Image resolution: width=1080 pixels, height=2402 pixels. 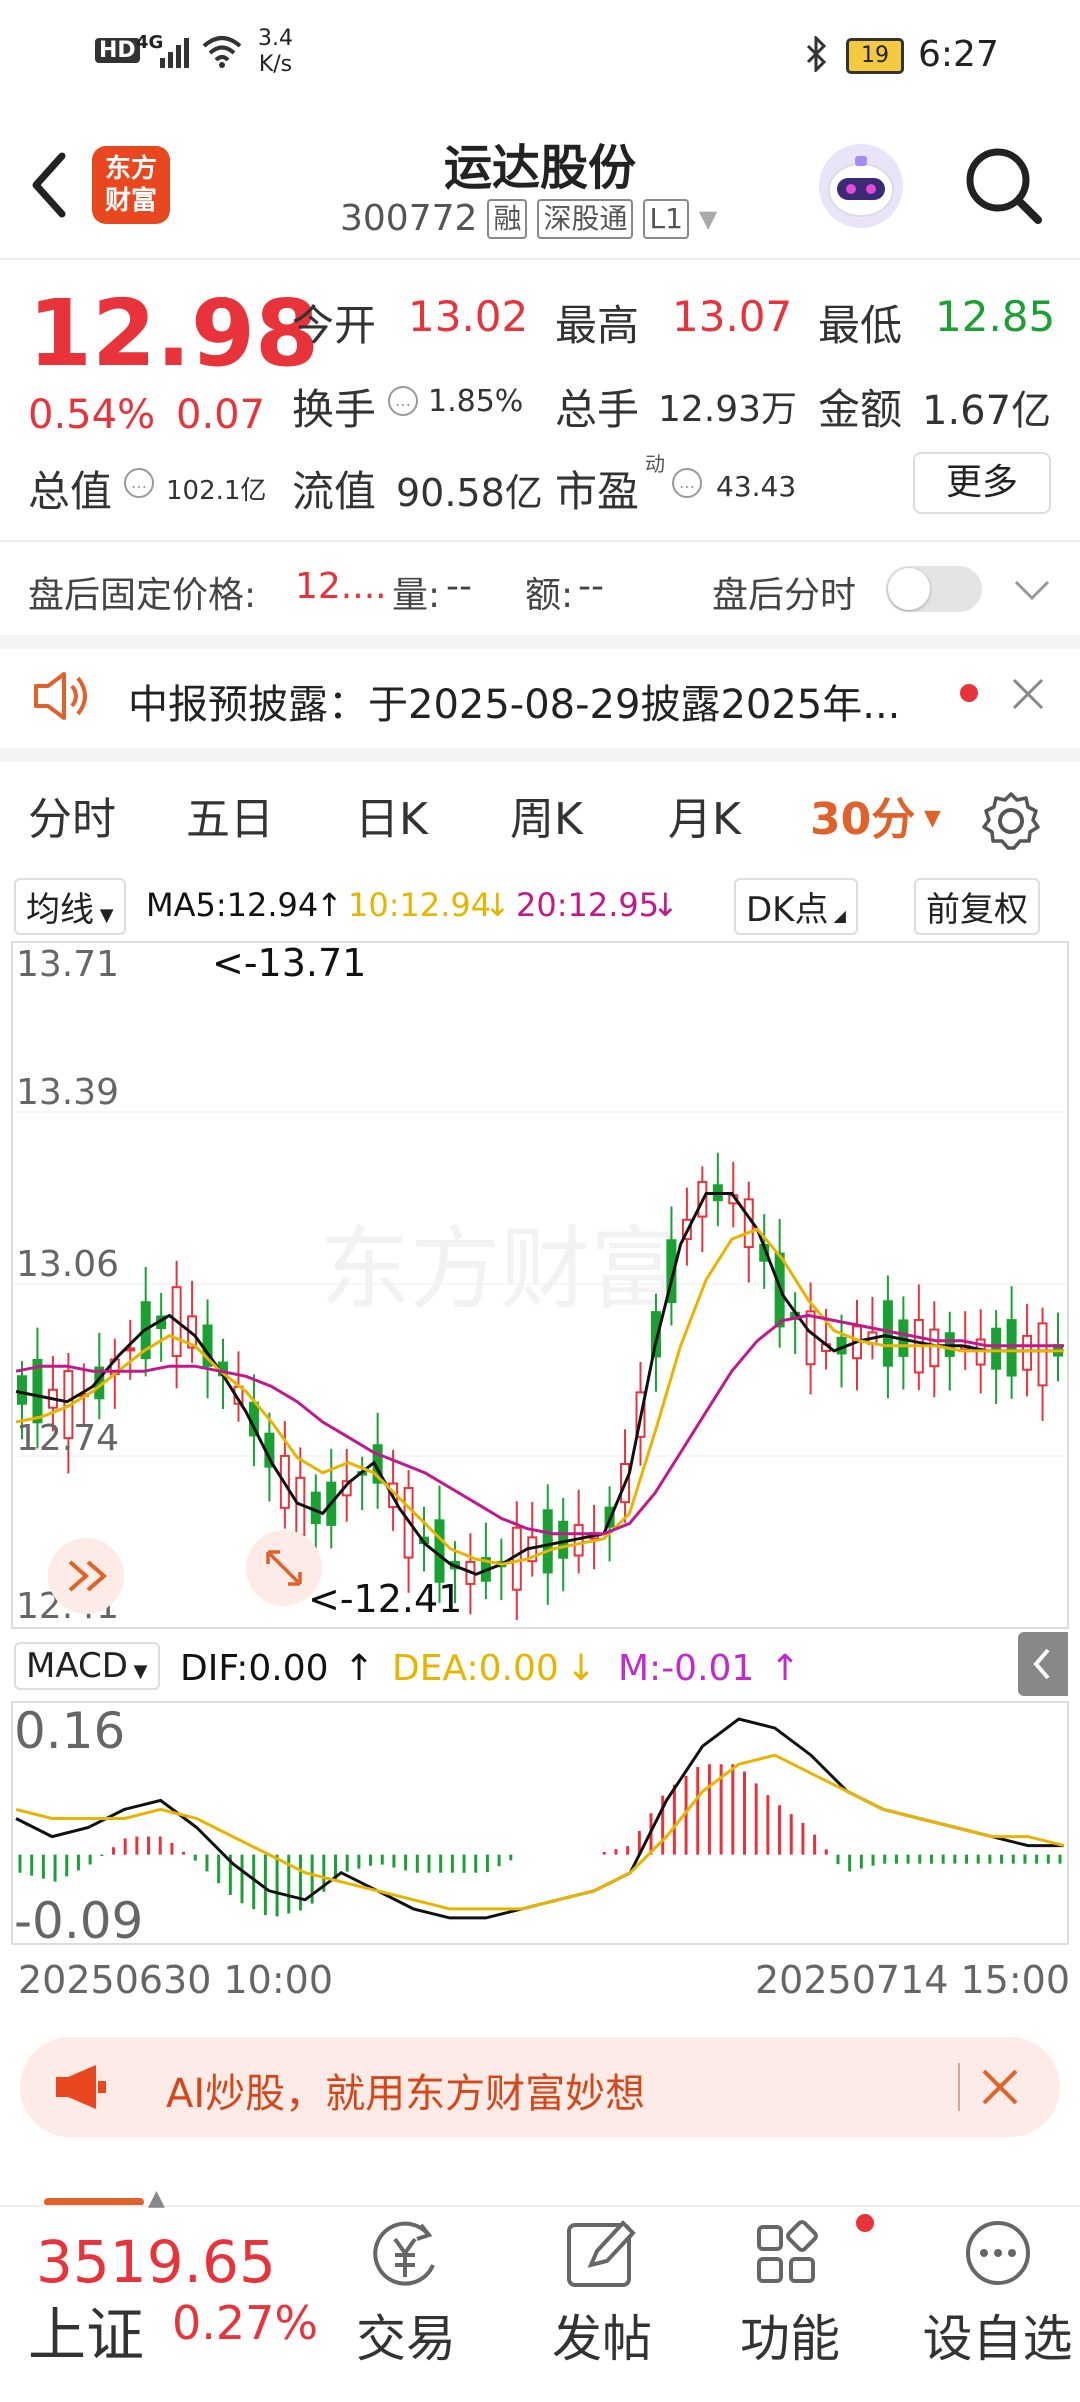 I want to click on indicator-selector-label: MACD, so click(x=77, y=1666).